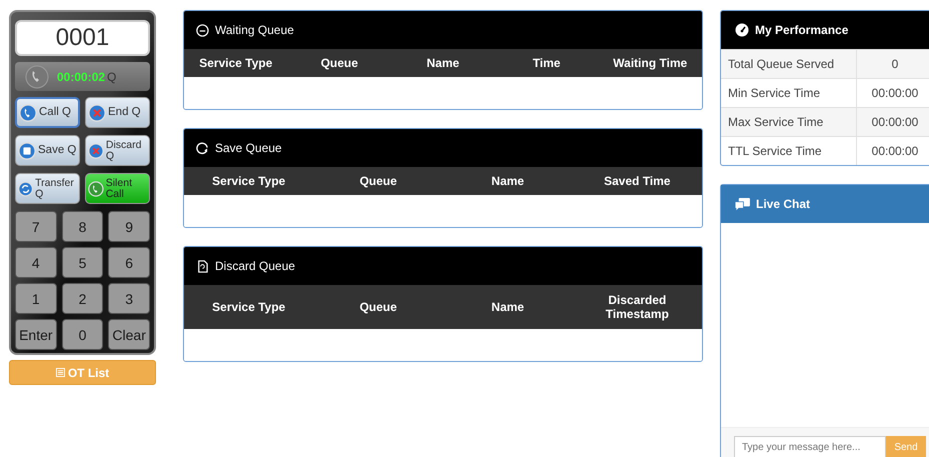 The height and width of the screenshot is (457, 929). What do you see at coordinates (783, 204) in the screenshot?
I see `panel-title: Live Chat` at bounding box center [783, 204].